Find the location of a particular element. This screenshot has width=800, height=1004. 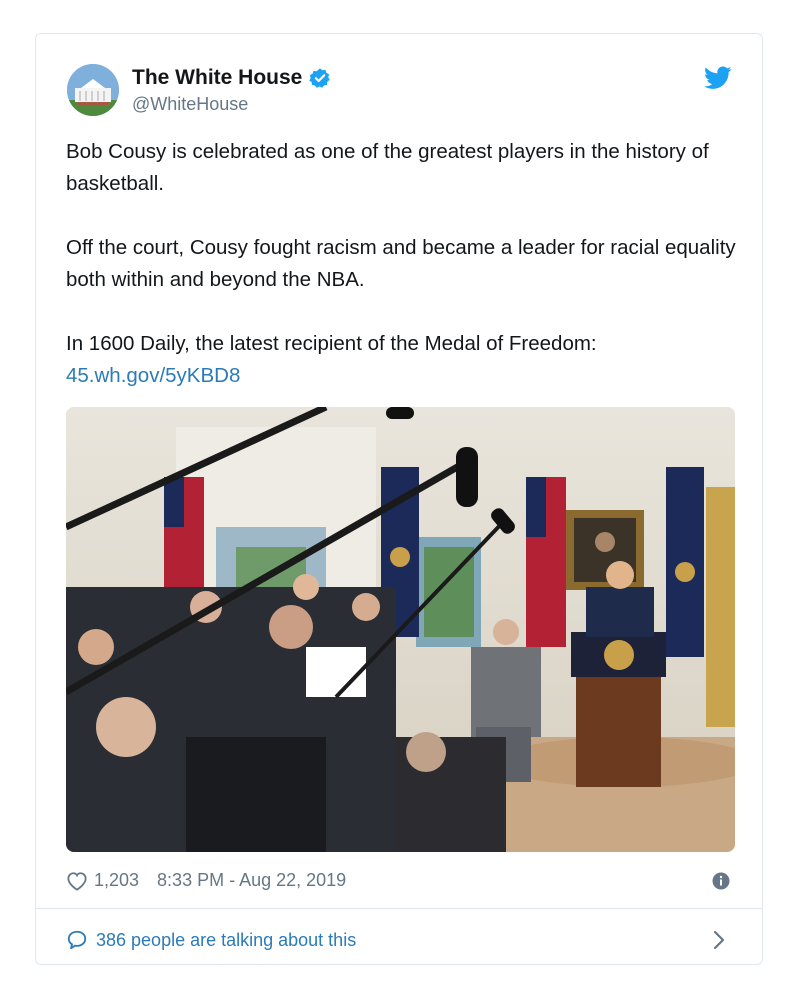

avatar is located at coordinates (93, 90).